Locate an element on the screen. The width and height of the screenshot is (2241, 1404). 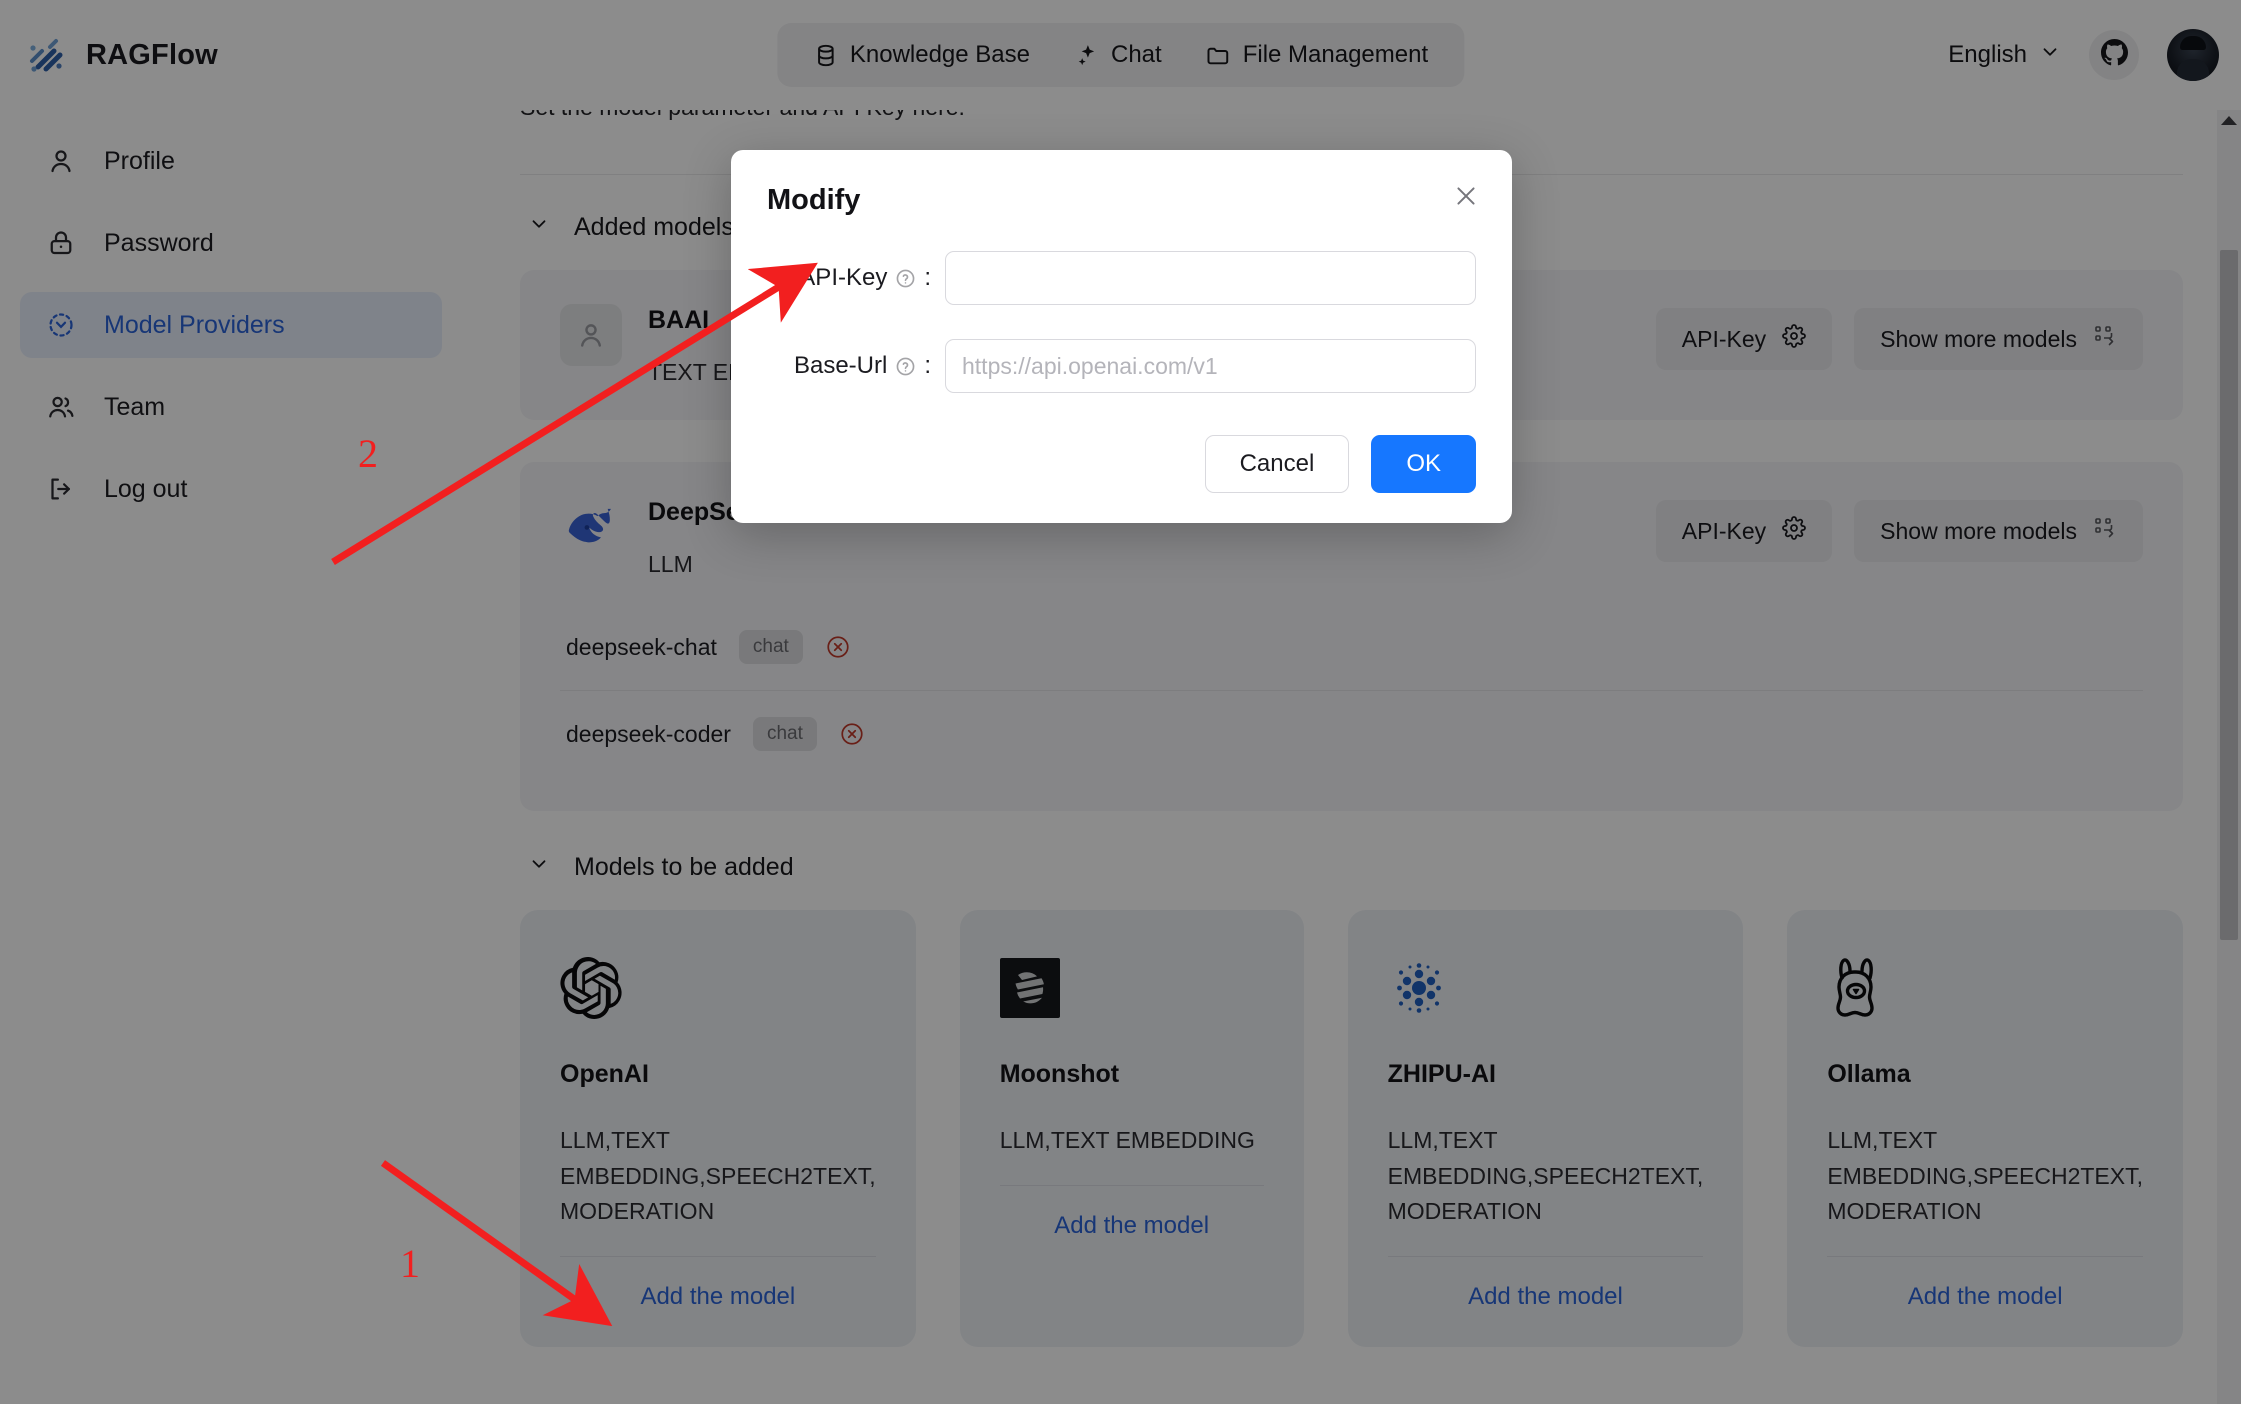
modal-title: Modify is located at coordinates (814, 200).